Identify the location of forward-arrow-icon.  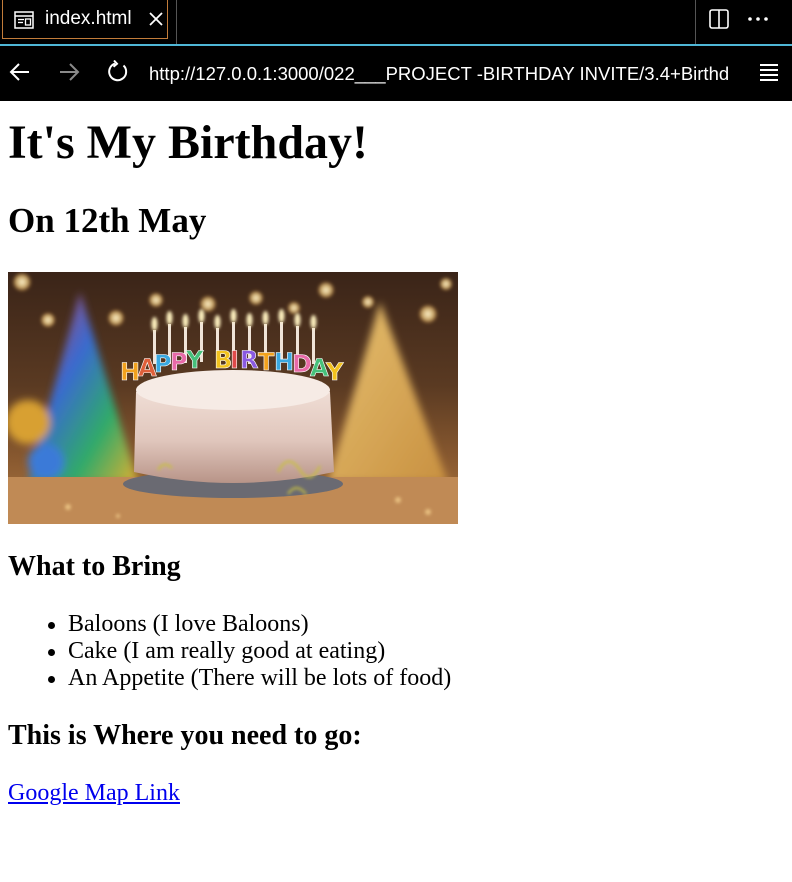
(69, 72).